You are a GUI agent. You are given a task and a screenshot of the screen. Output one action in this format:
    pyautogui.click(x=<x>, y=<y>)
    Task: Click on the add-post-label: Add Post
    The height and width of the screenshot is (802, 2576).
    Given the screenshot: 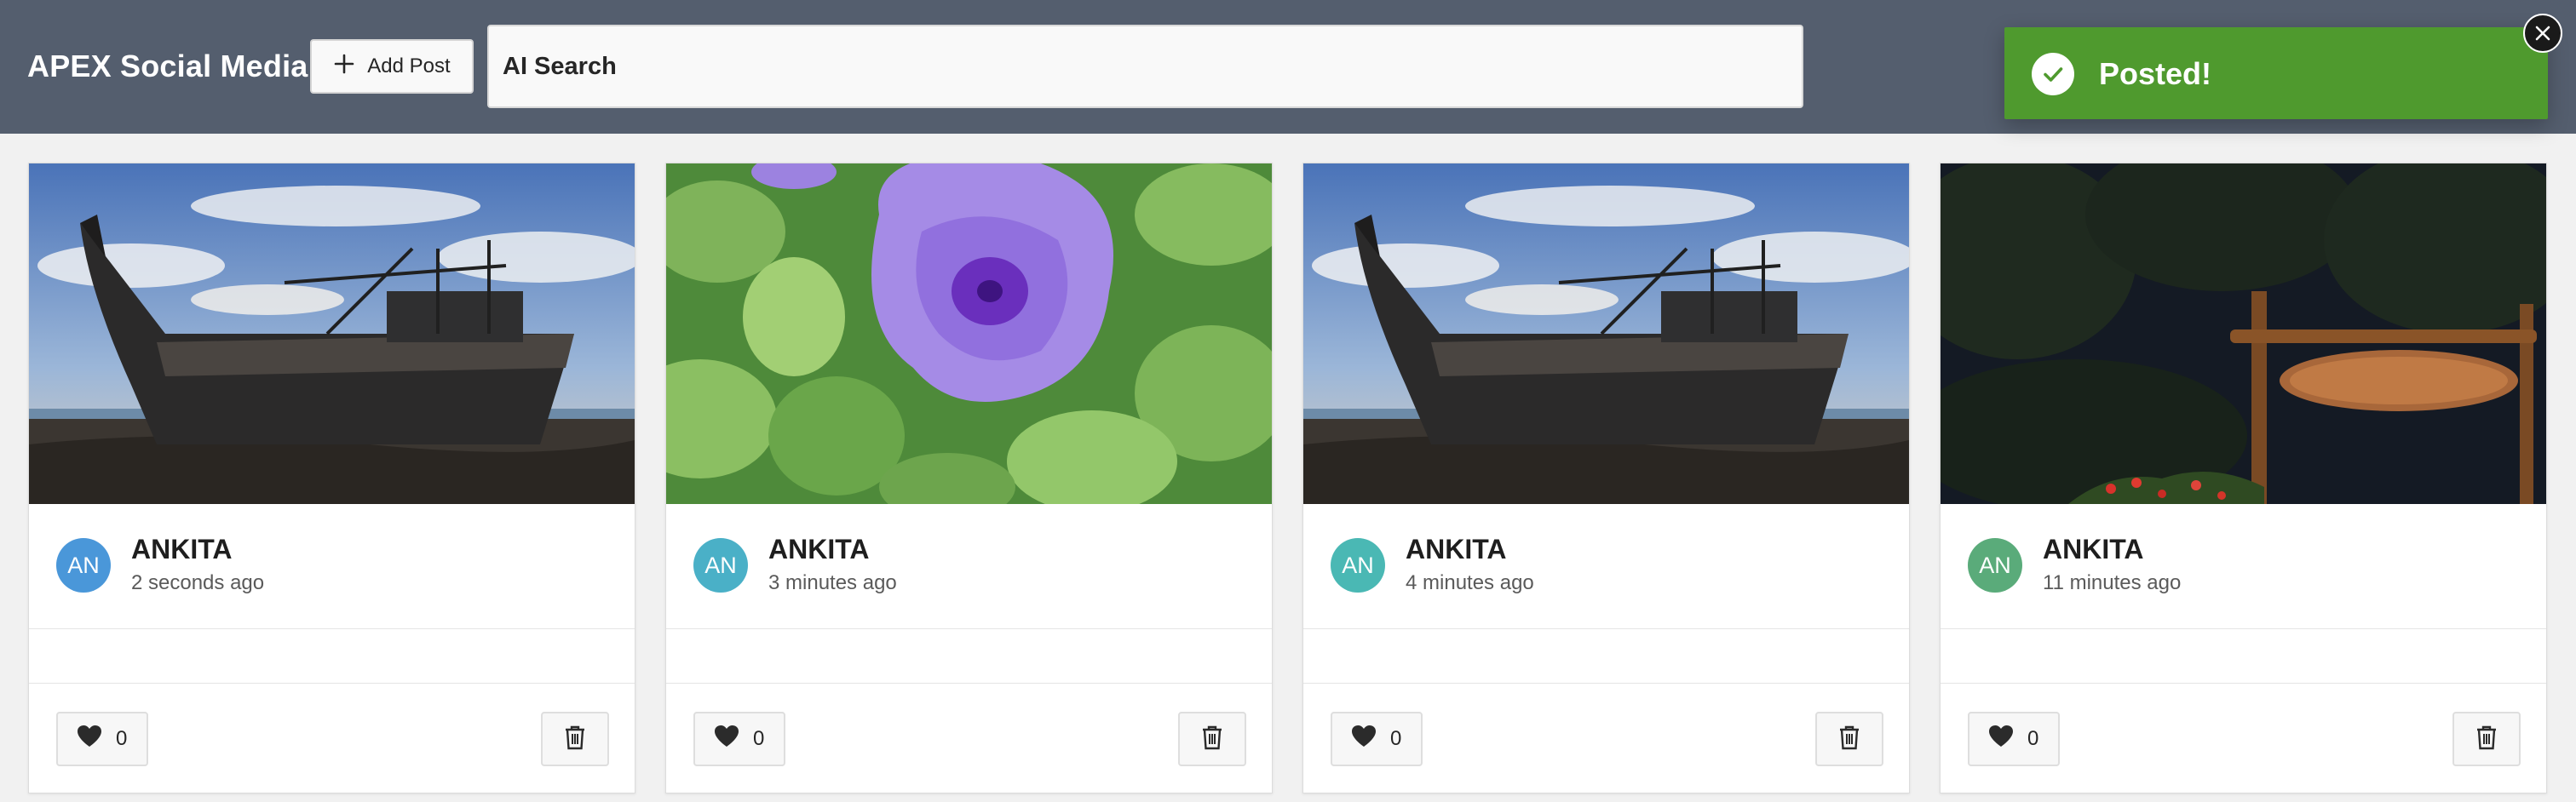 What is the action you would take?
    pyautogui.click(x=409, y=65)
    